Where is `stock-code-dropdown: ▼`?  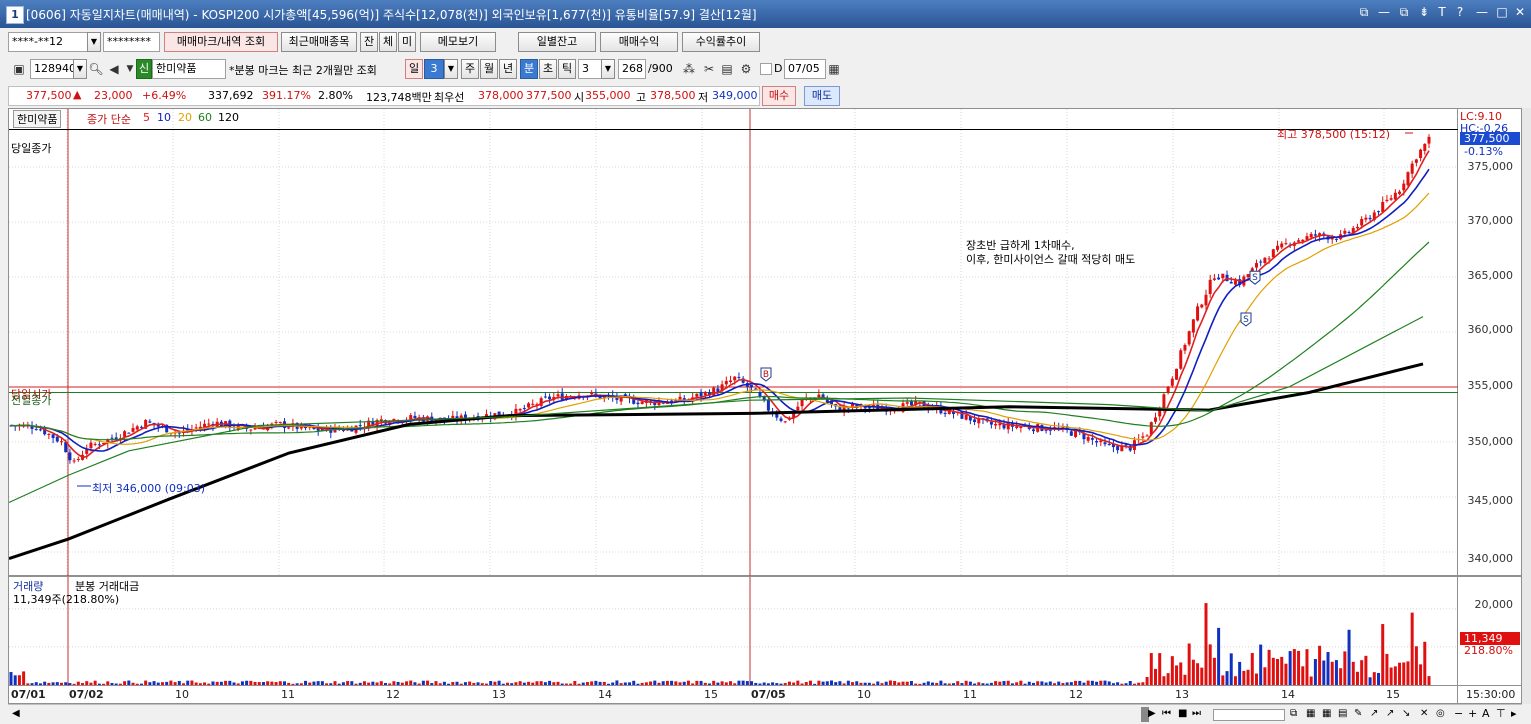
stock-code-dropdown: ▼ is located at coordinates (80, 69).